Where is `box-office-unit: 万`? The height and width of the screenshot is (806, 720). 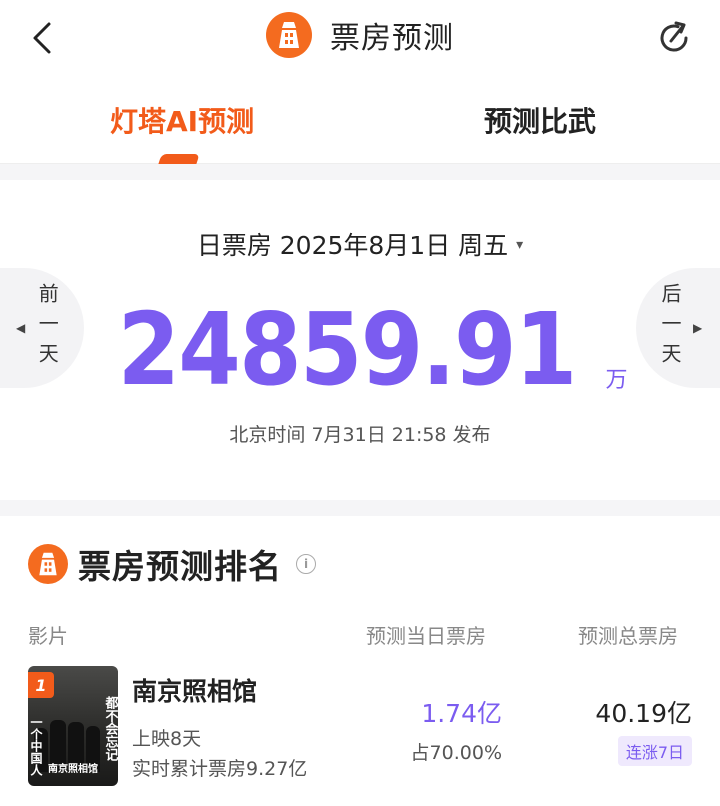
box-office-unit: 万 is located at coordinates (616, 380).